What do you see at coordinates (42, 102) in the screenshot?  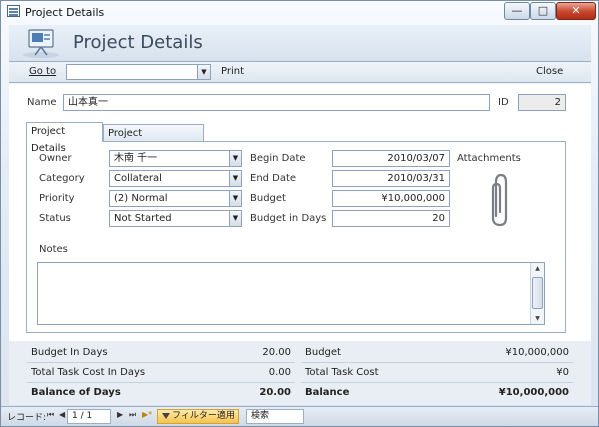 I see `name-label: Name` at bounding box center [42, 102].